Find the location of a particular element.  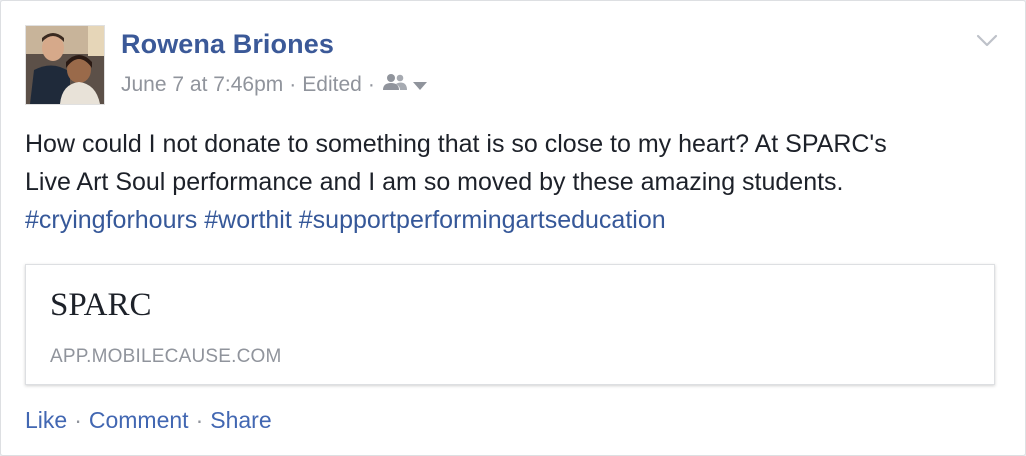

post-actions: Like · Comment · Share is located at coordinates (148, 420).